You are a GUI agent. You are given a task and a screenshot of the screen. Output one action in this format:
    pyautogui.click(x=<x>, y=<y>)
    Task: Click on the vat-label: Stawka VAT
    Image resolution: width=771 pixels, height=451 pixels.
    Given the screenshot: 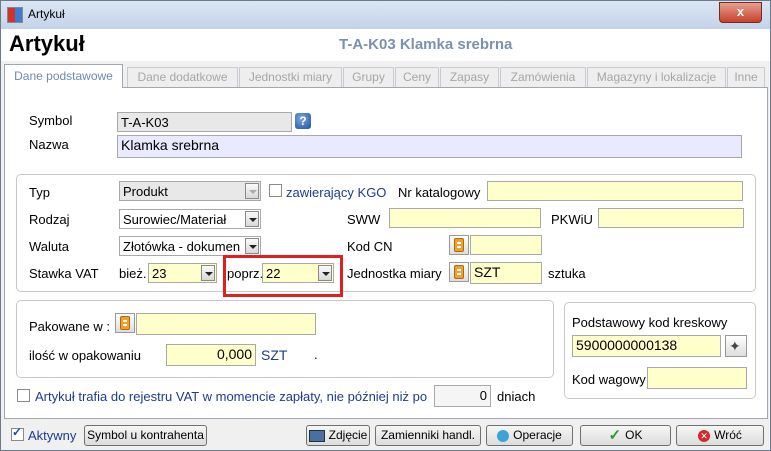 What is the action you would take?
    pyautogui.click(x=64, y=273)
    